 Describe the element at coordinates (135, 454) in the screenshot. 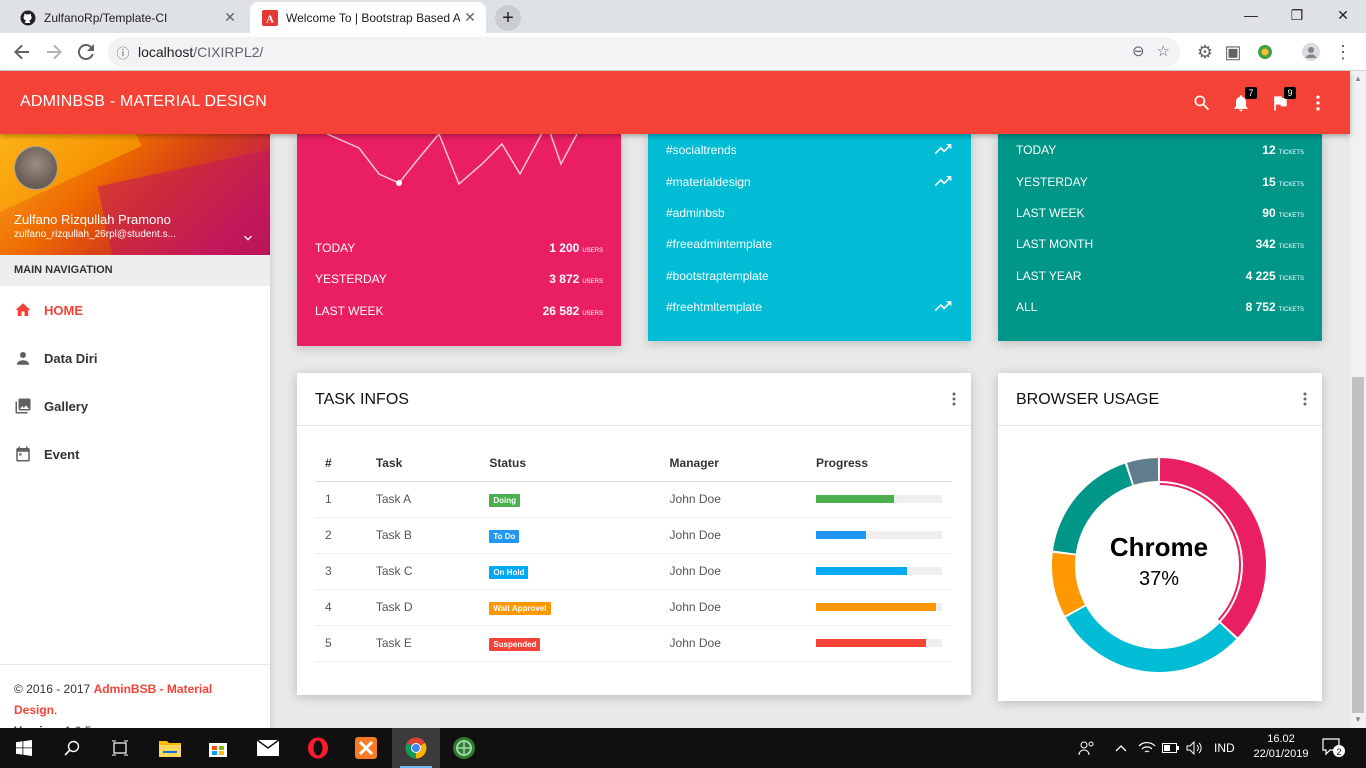

I see `sidebar-item-event: Event` at that location.